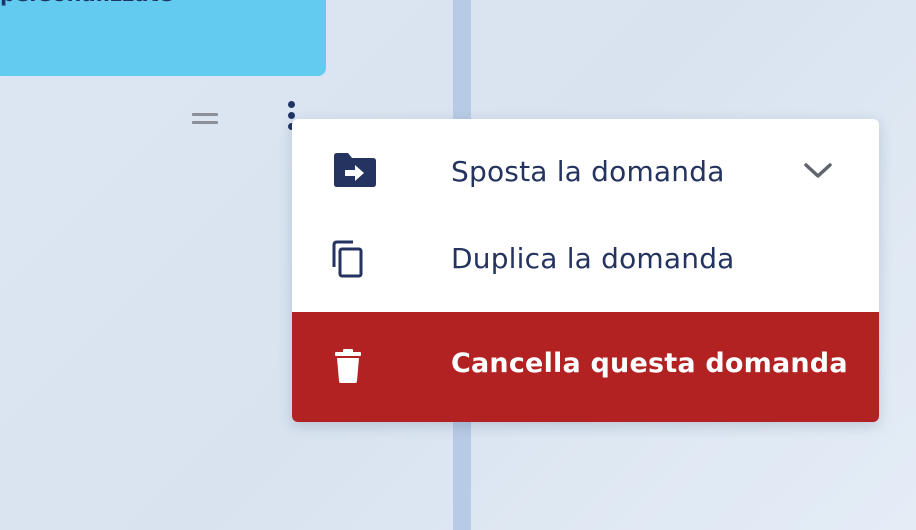 This screenshot has height=530, width=916. I want to click on menu-item-duplicate-question: Duplica la domanda, so click(585, 268).